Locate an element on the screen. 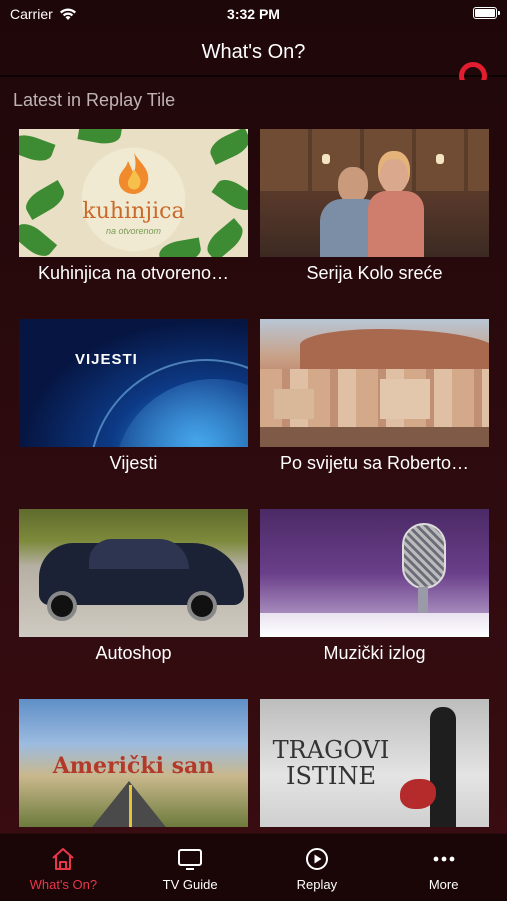 The width and height of the screenshot is (507, 901). tab-more: More is located at coordinates (444, 863).